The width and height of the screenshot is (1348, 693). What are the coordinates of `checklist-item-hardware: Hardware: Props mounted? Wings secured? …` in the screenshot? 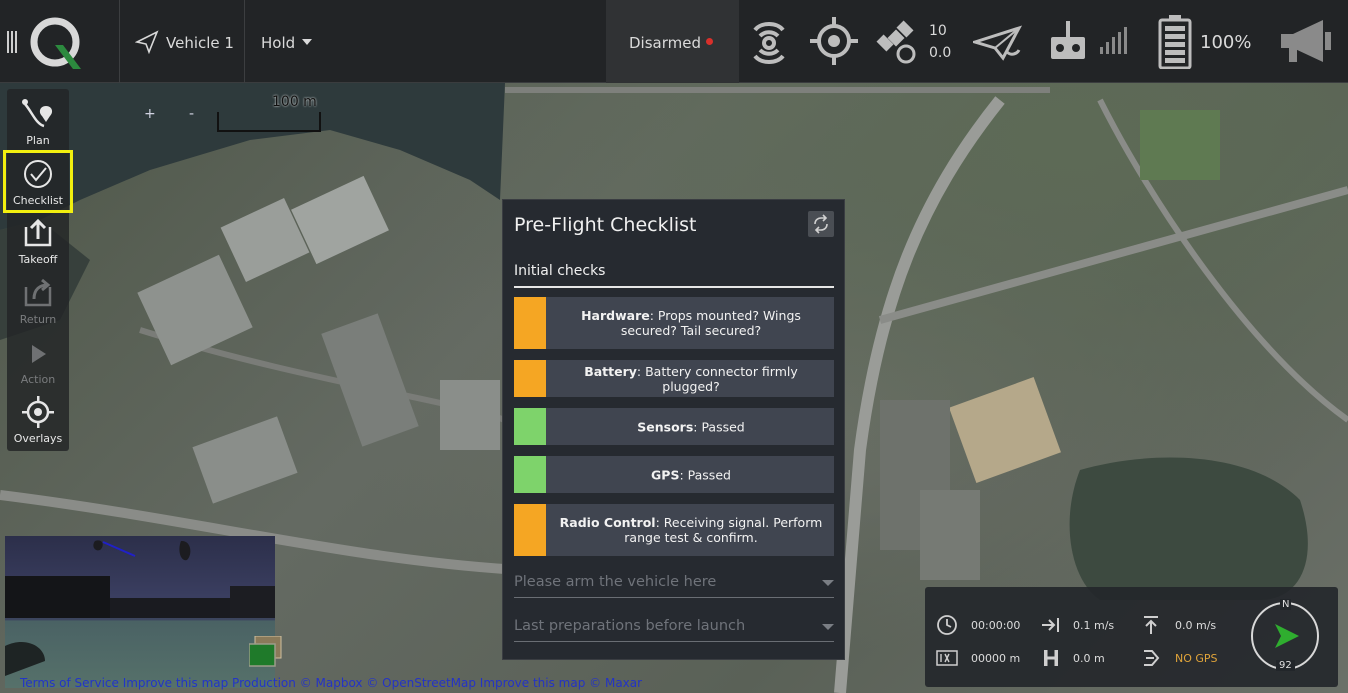 It's located at (674, 323).